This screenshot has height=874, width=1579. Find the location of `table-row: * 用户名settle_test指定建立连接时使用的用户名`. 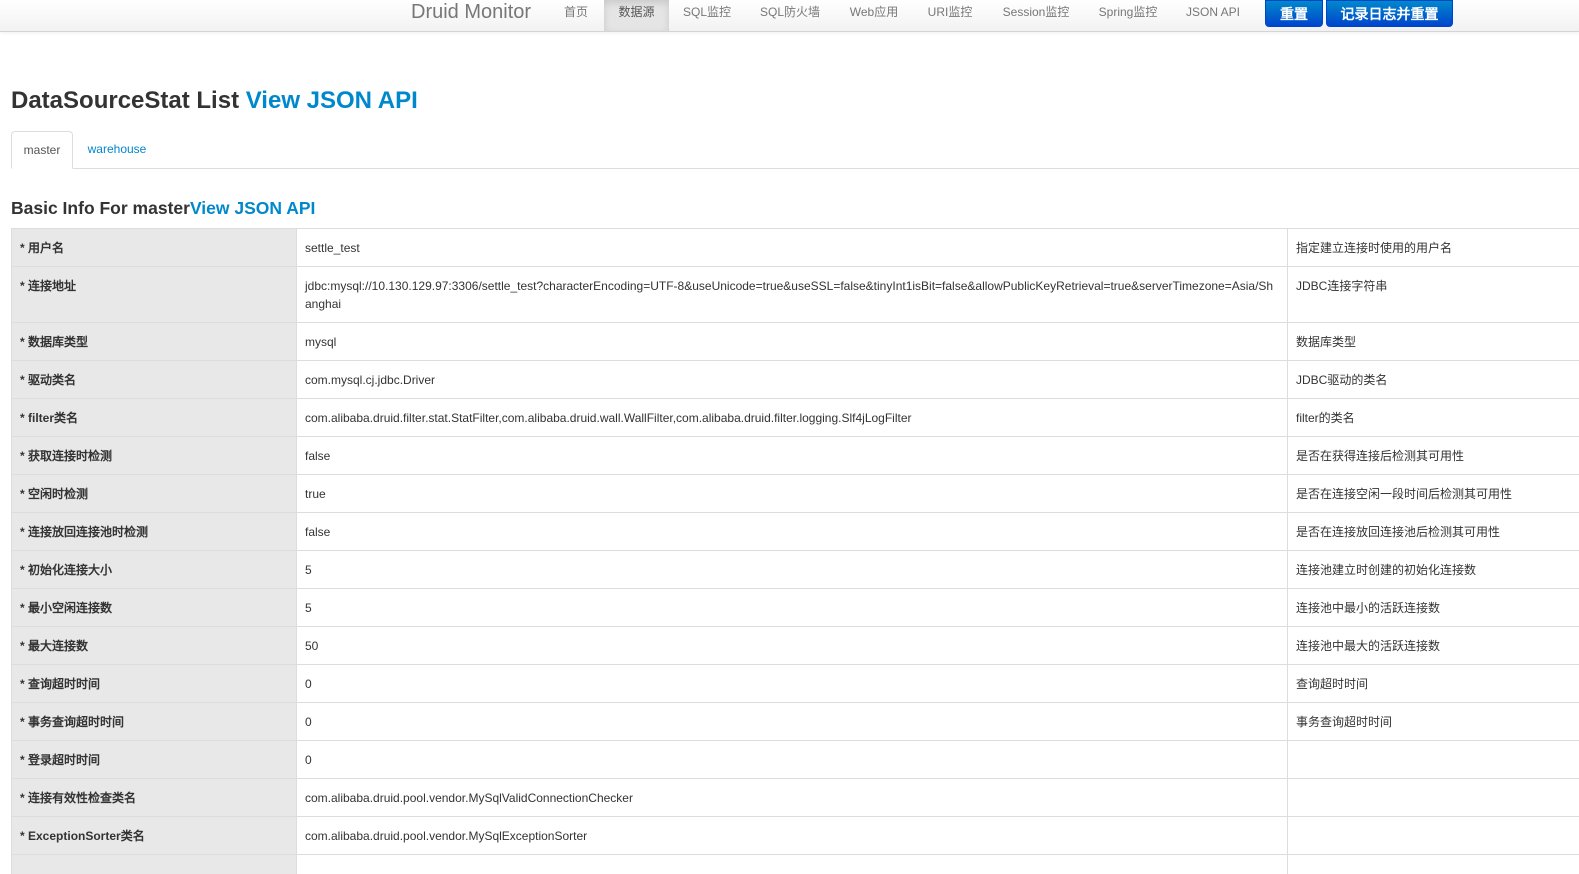

table-row: * 用户名settle_test指定建立连接时使用的用户名 is located at coordinates (795, 248).